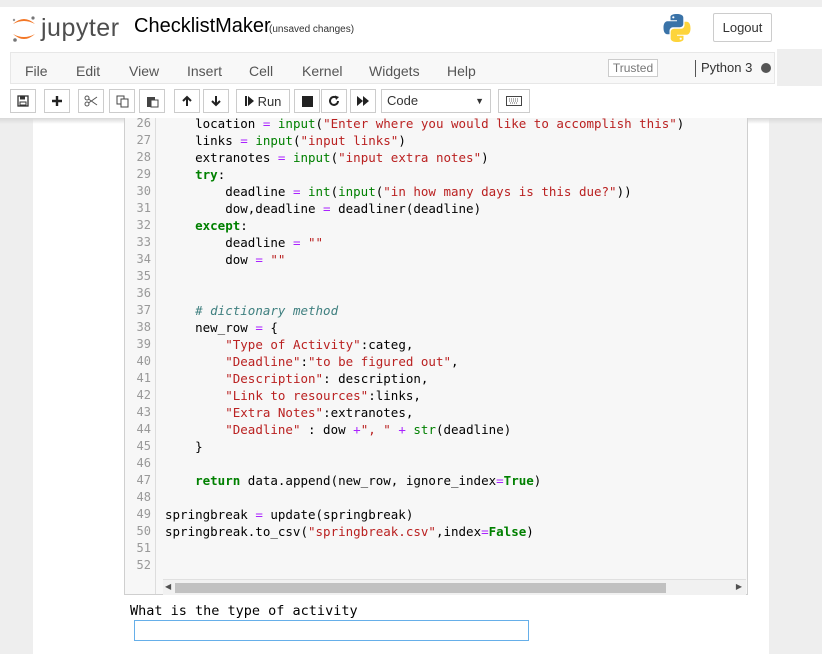 The image size is (822, 654). What do you see at coordinates (88, 71) in the screenshot?
I see `menu-edit: Edit` at bounding box center [88, 71].